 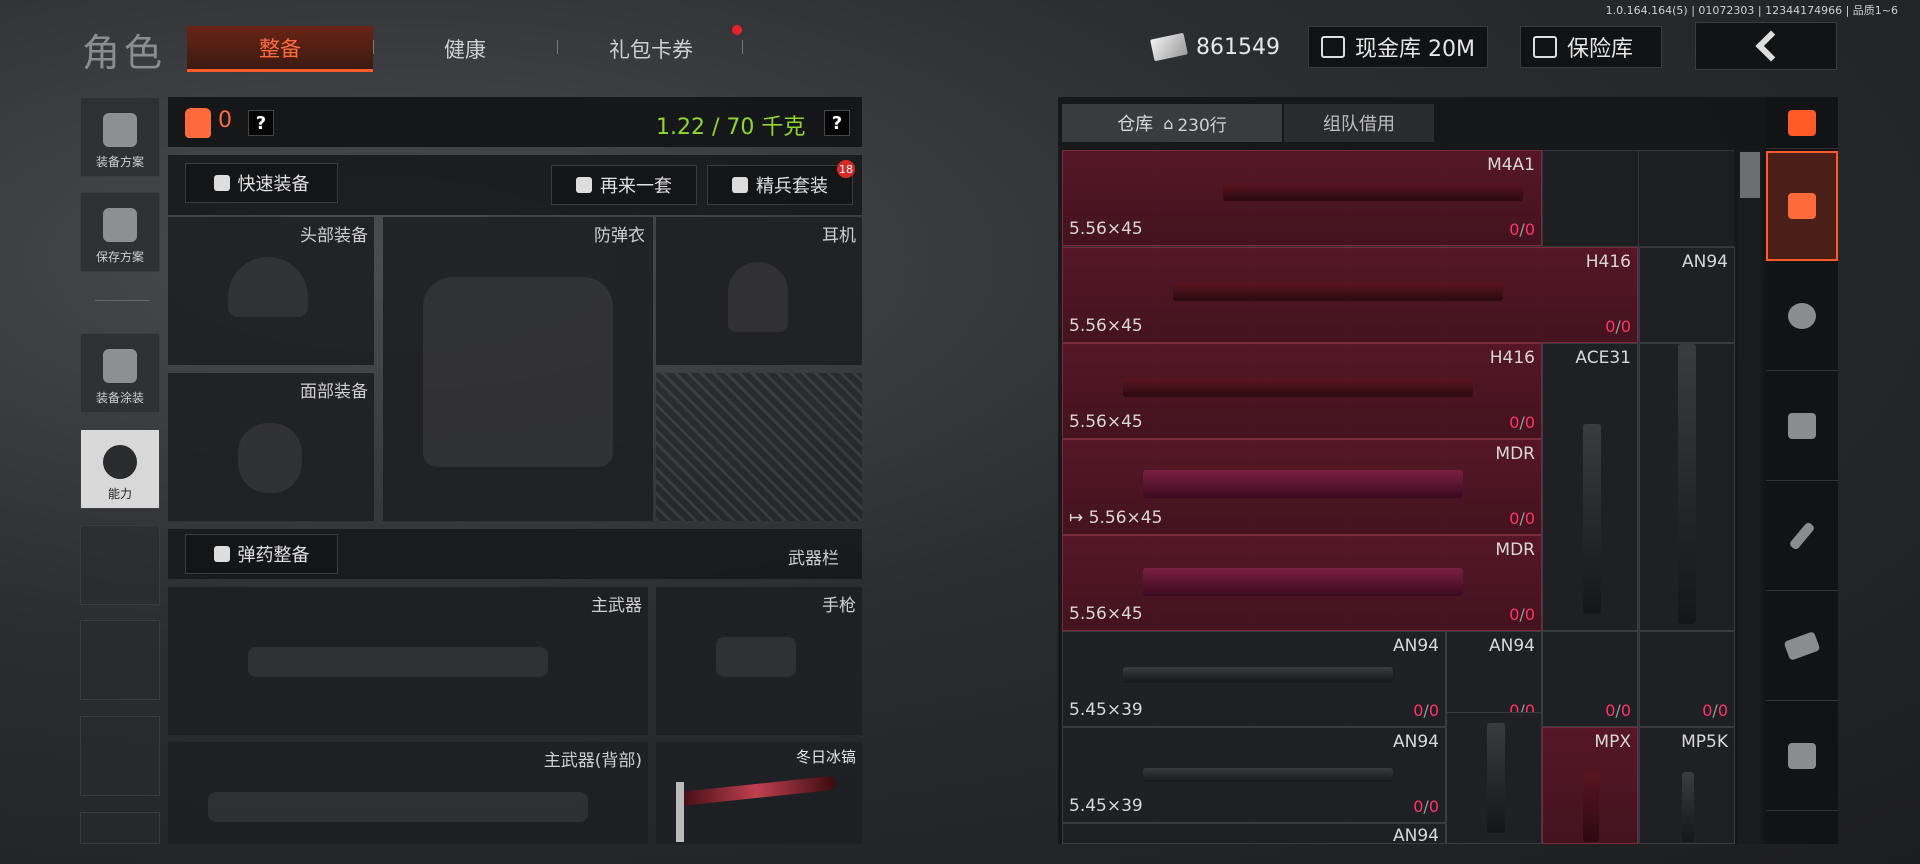 What do you see at coordinates (518, 369) in the screenshot?
I see `slot-armor: 防弹衣` at bounding box center [518, 369].